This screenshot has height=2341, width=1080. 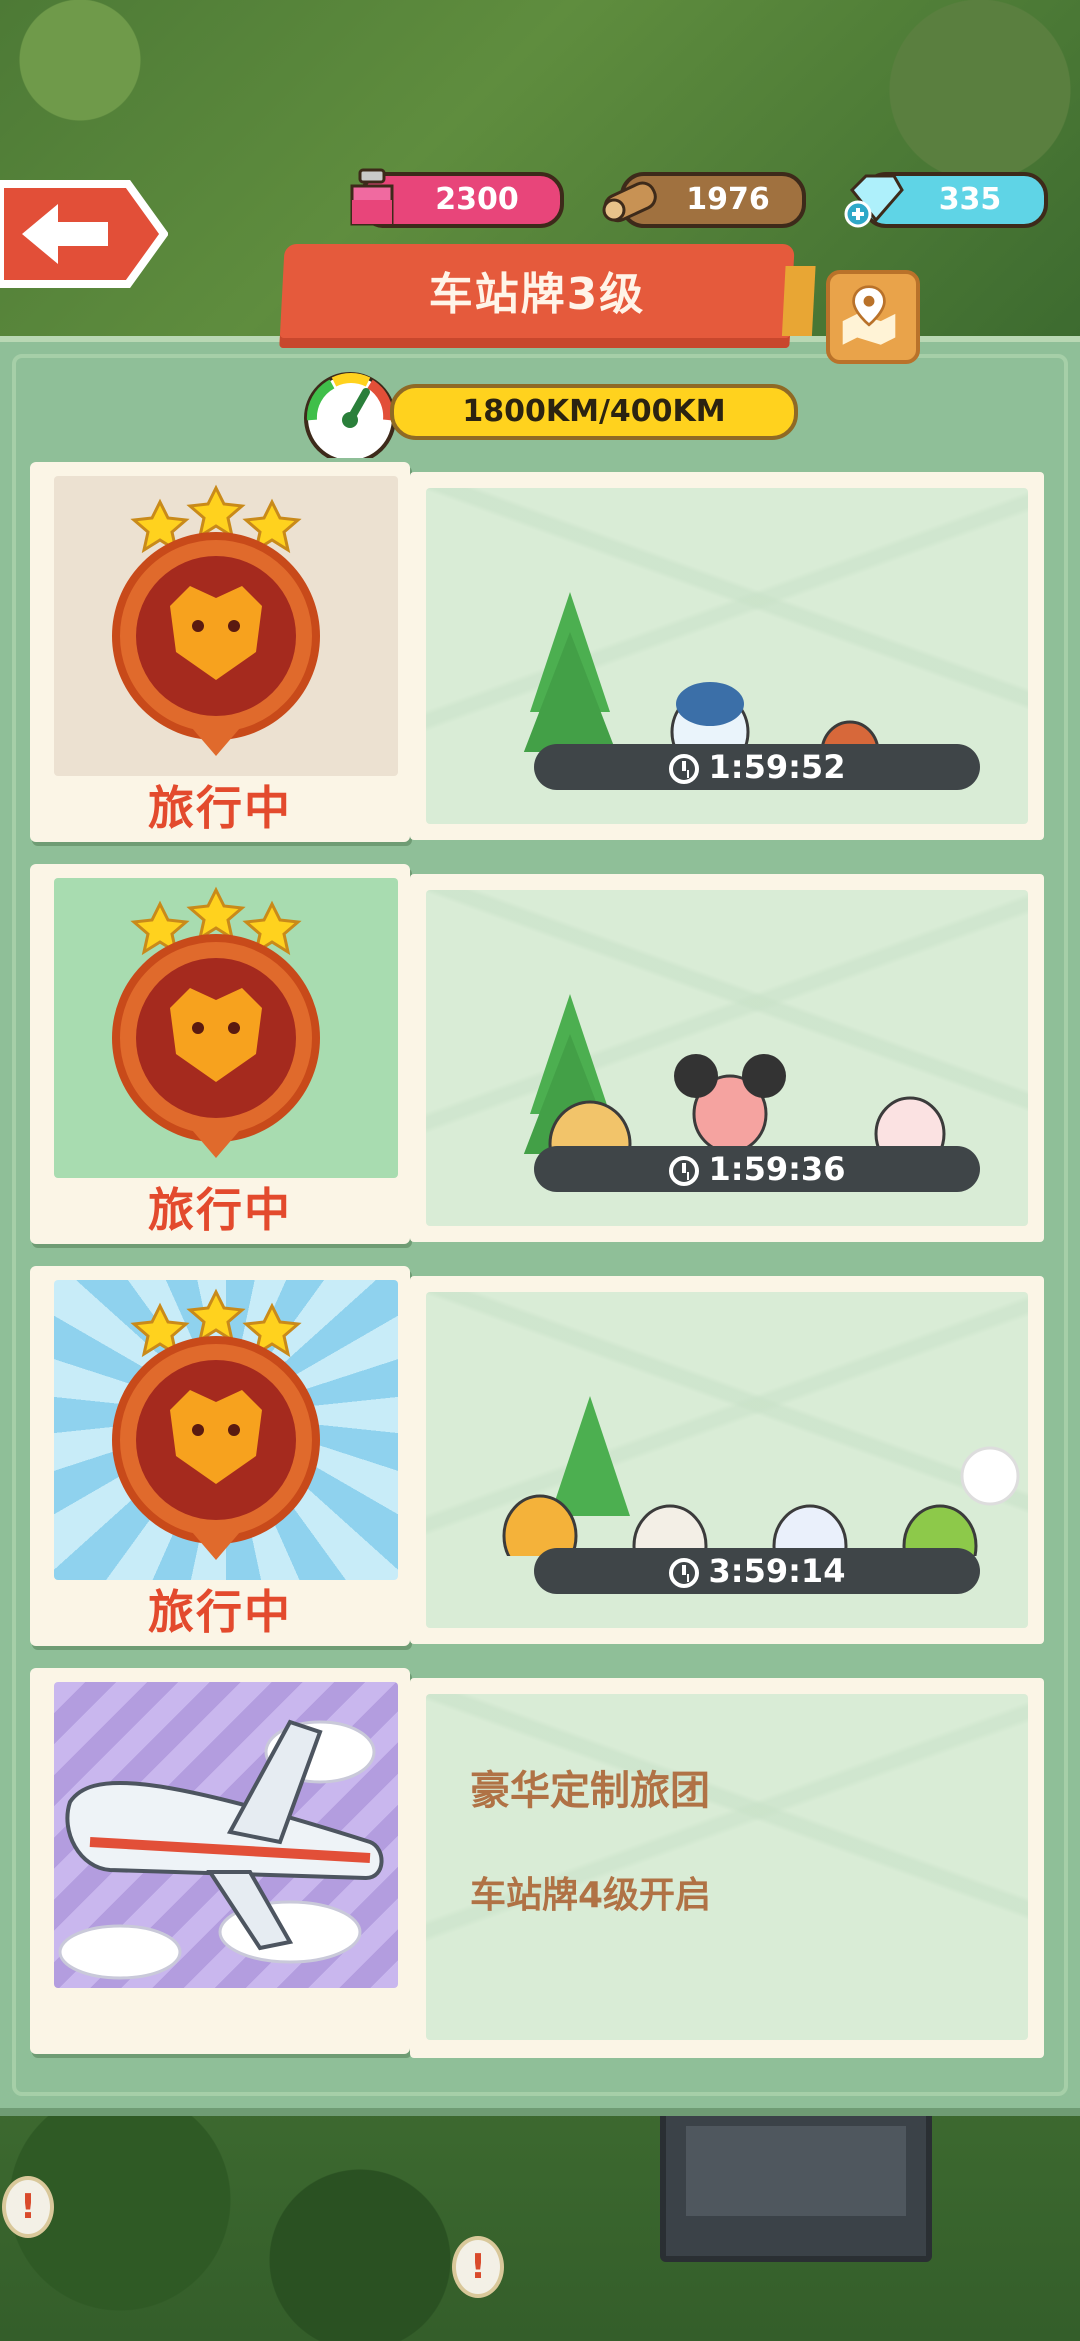 What do you see at coordinates (221, 1849) in the screenshot?
I see `airplane-icon` at bounding box center [221, 1849].